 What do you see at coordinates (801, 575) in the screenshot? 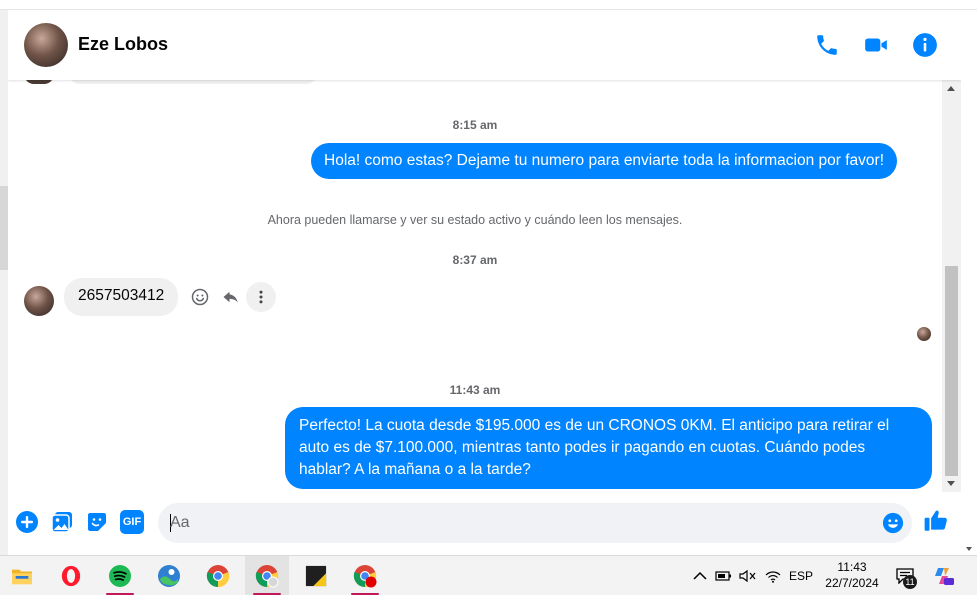
I see `input-language: ESP` at bounding box center [801, 575].